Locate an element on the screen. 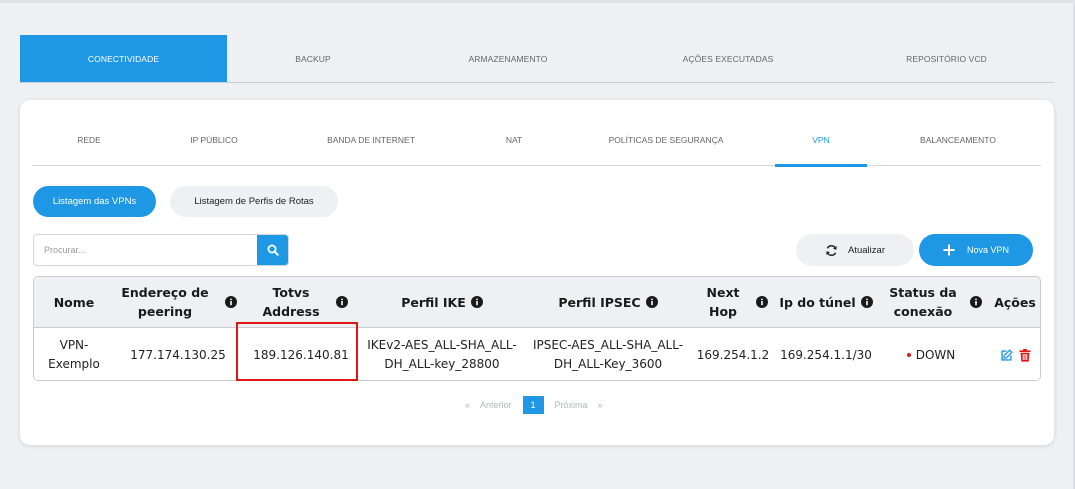  search-box is located at coordinates (161, 250).